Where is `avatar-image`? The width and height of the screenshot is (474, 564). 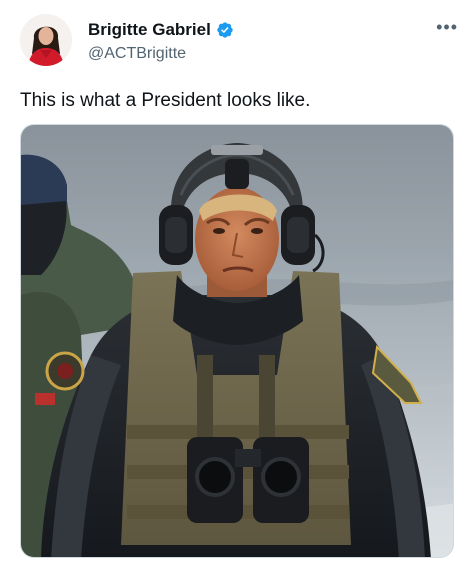 avatar-image is located at coordinates (46, 40).